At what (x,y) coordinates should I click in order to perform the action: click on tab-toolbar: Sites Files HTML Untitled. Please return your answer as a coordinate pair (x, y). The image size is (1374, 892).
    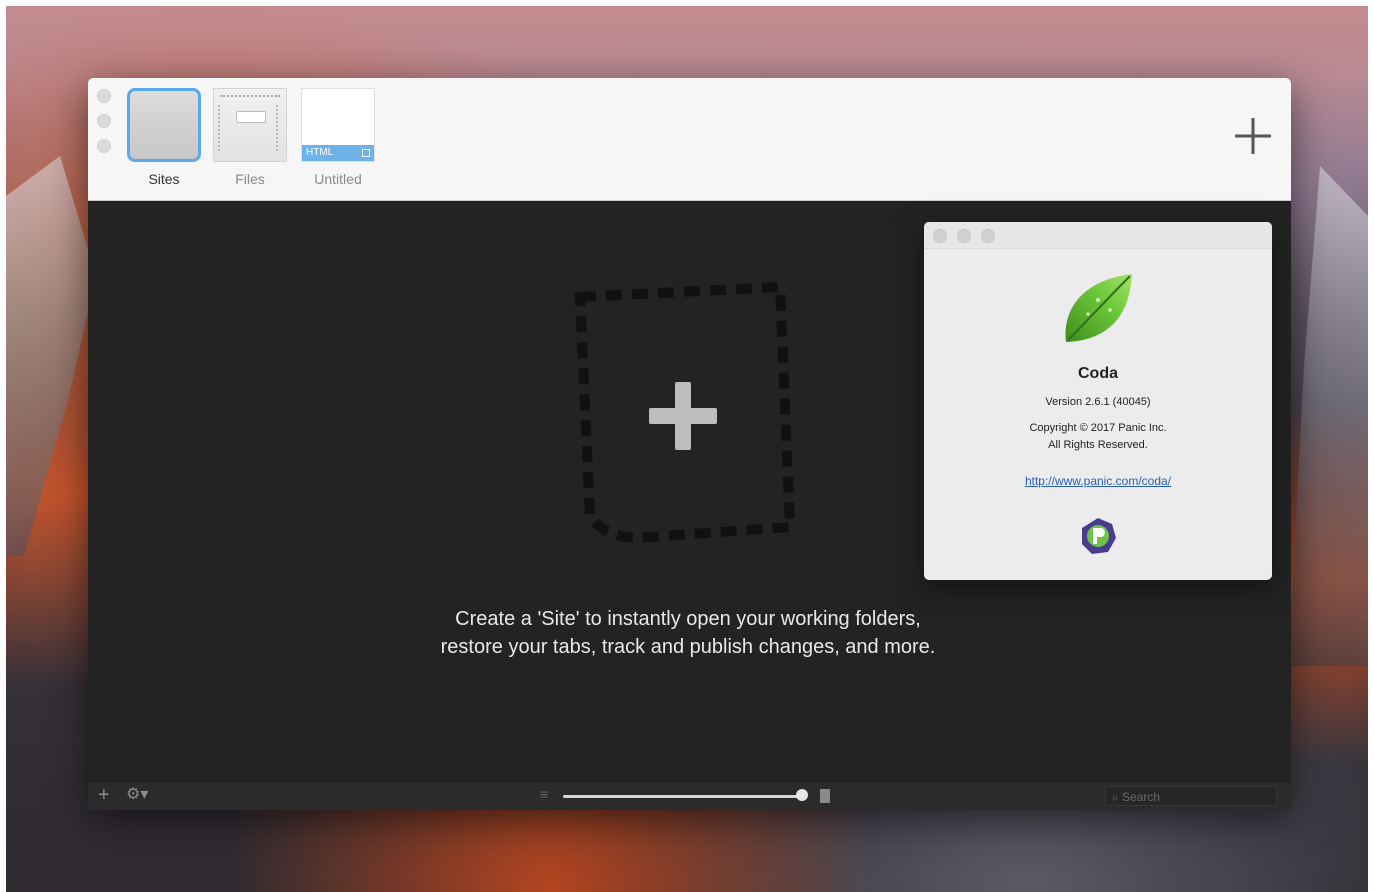
    Looking at the image, I should click on (689, 139).